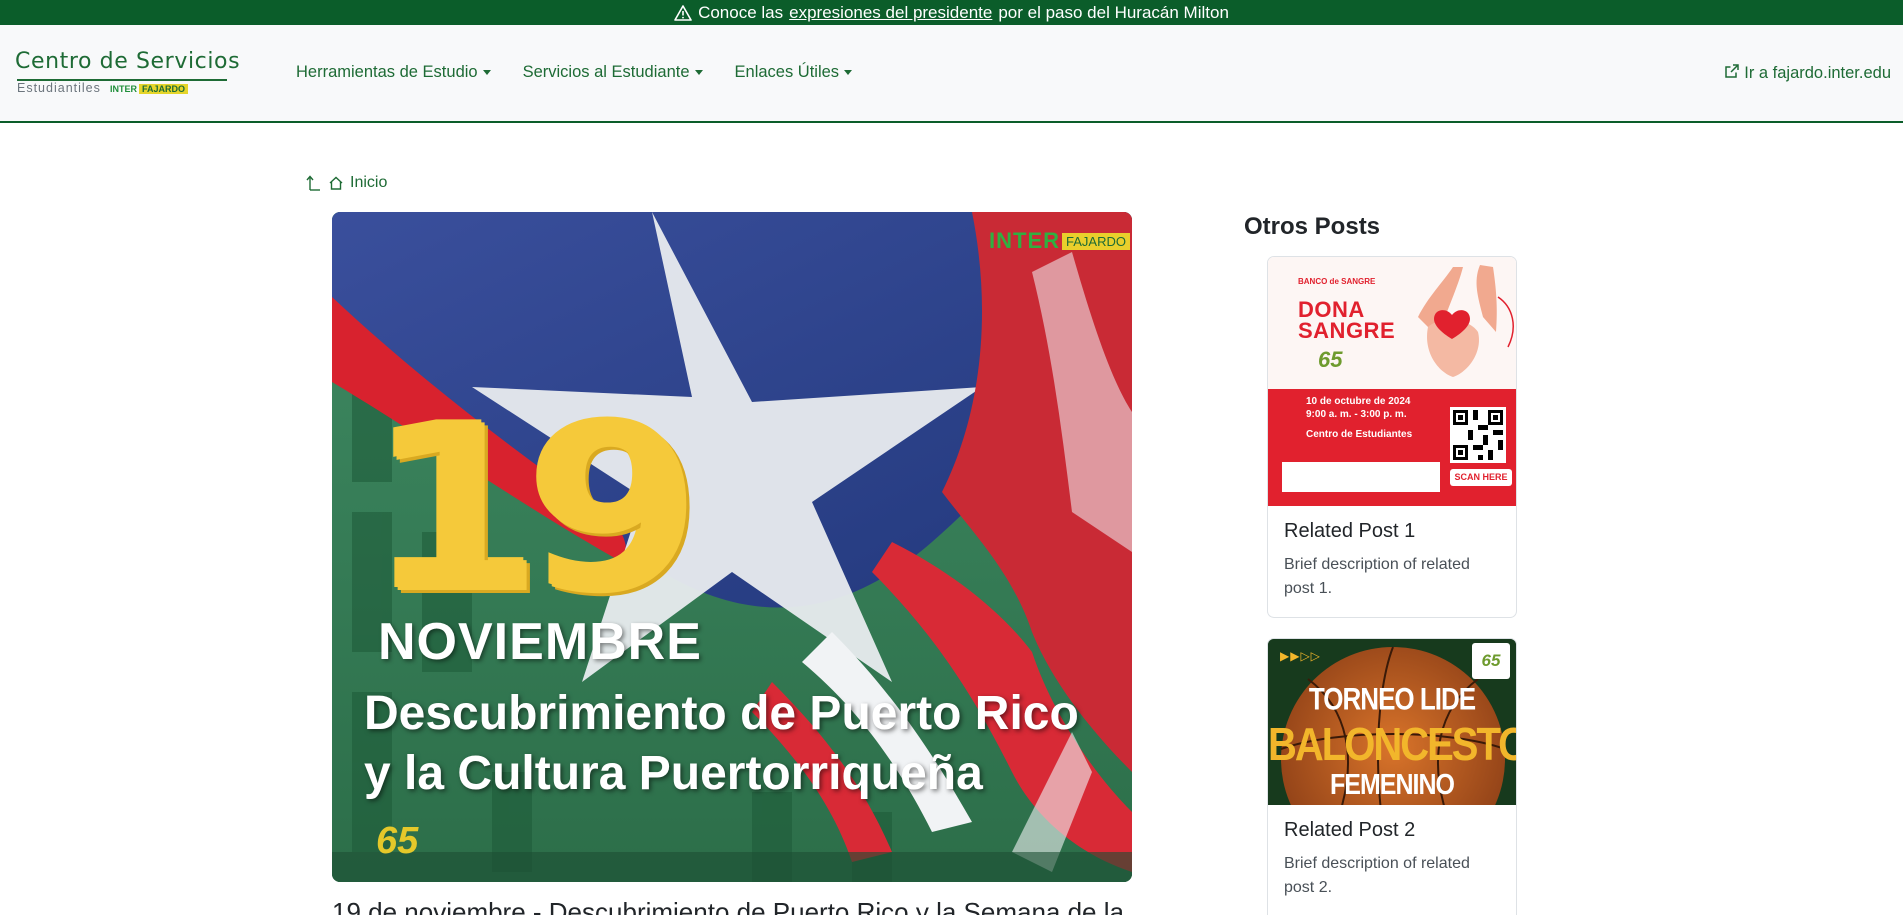  What do you see at coordinates (1478, 435) in the screenshot?
I see `qr-code-icon` at bounding box center [1478, 435].